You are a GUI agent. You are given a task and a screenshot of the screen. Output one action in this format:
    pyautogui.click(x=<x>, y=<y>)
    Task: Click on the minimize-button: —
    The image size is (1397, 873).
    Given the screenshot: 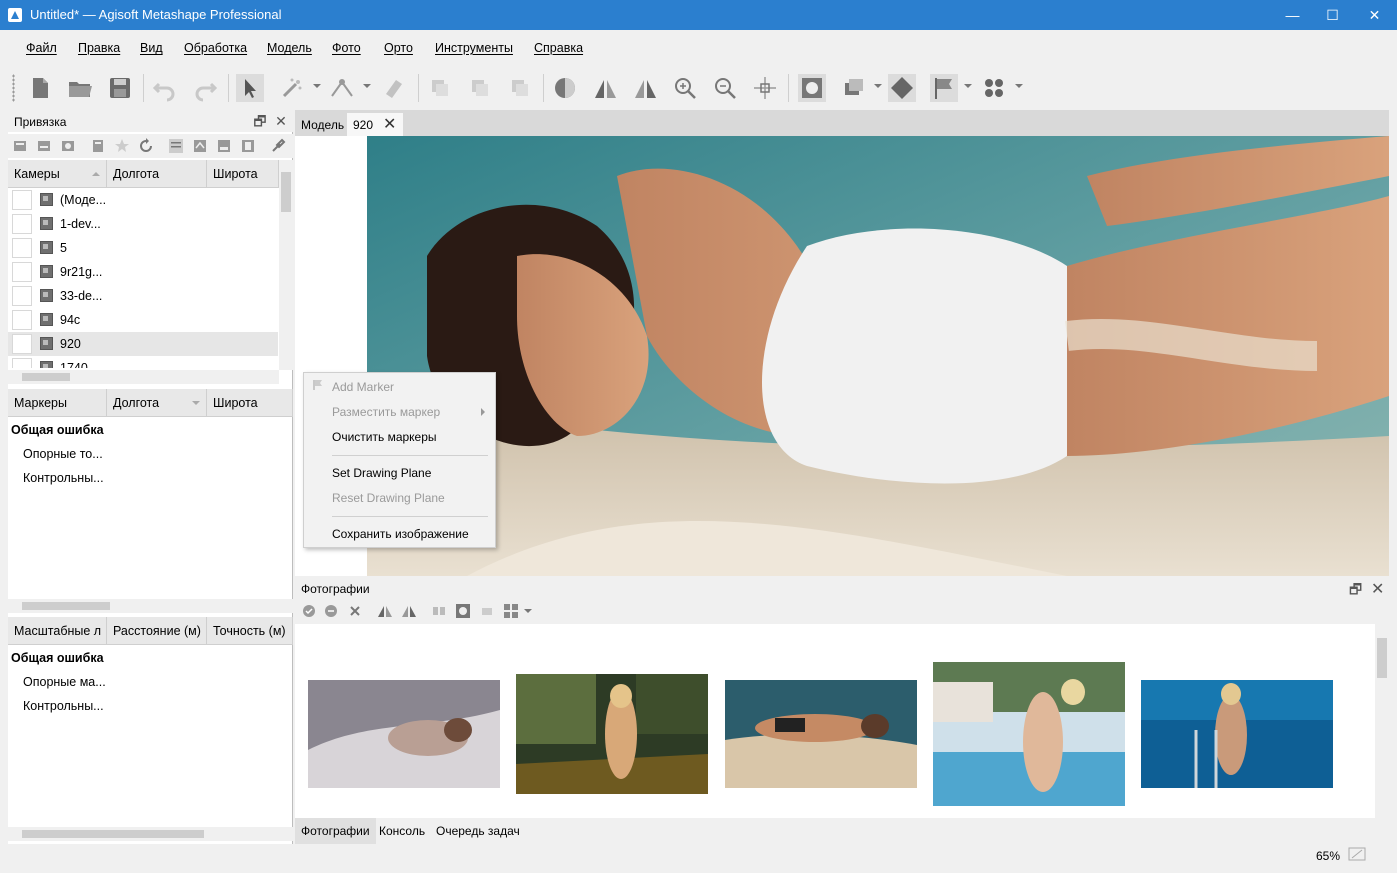 What is the action you would take?
    pyautogui.click(x=1292, y=15)
    